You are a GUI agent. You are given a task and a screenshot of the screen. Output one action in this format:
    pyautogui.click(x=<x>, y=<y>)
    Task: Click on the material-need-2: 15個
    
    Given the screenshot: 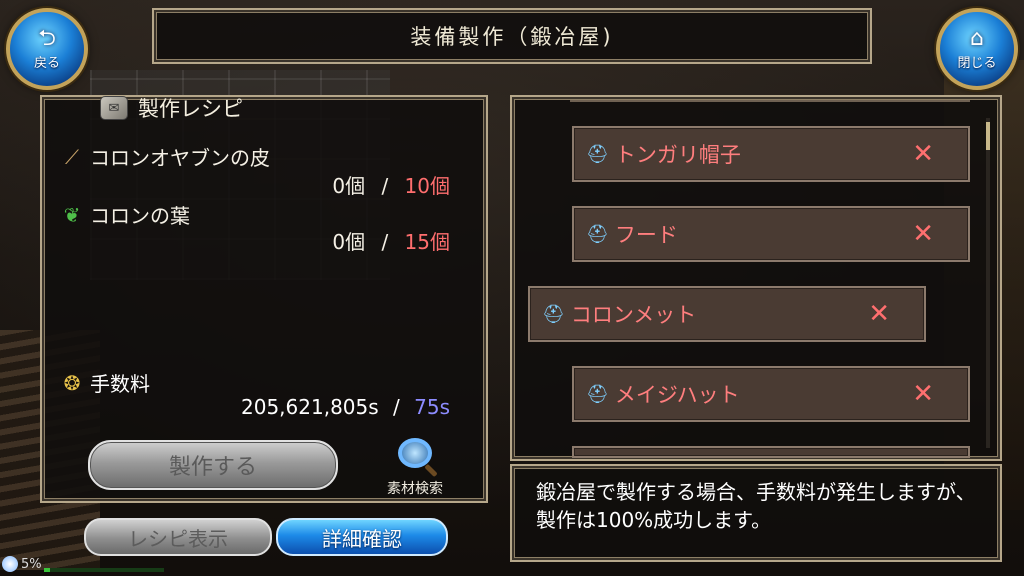 What is the action you would take?
    pyautogui.click(x=427, y=242)
    